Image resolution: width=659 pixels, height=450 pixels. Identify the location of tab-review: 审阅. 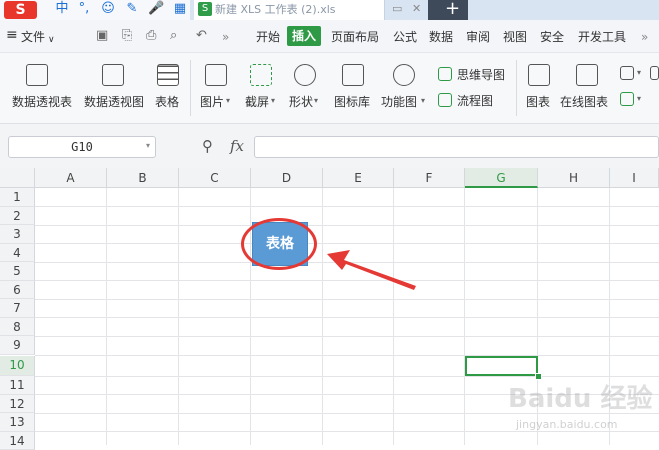
(478, 37).